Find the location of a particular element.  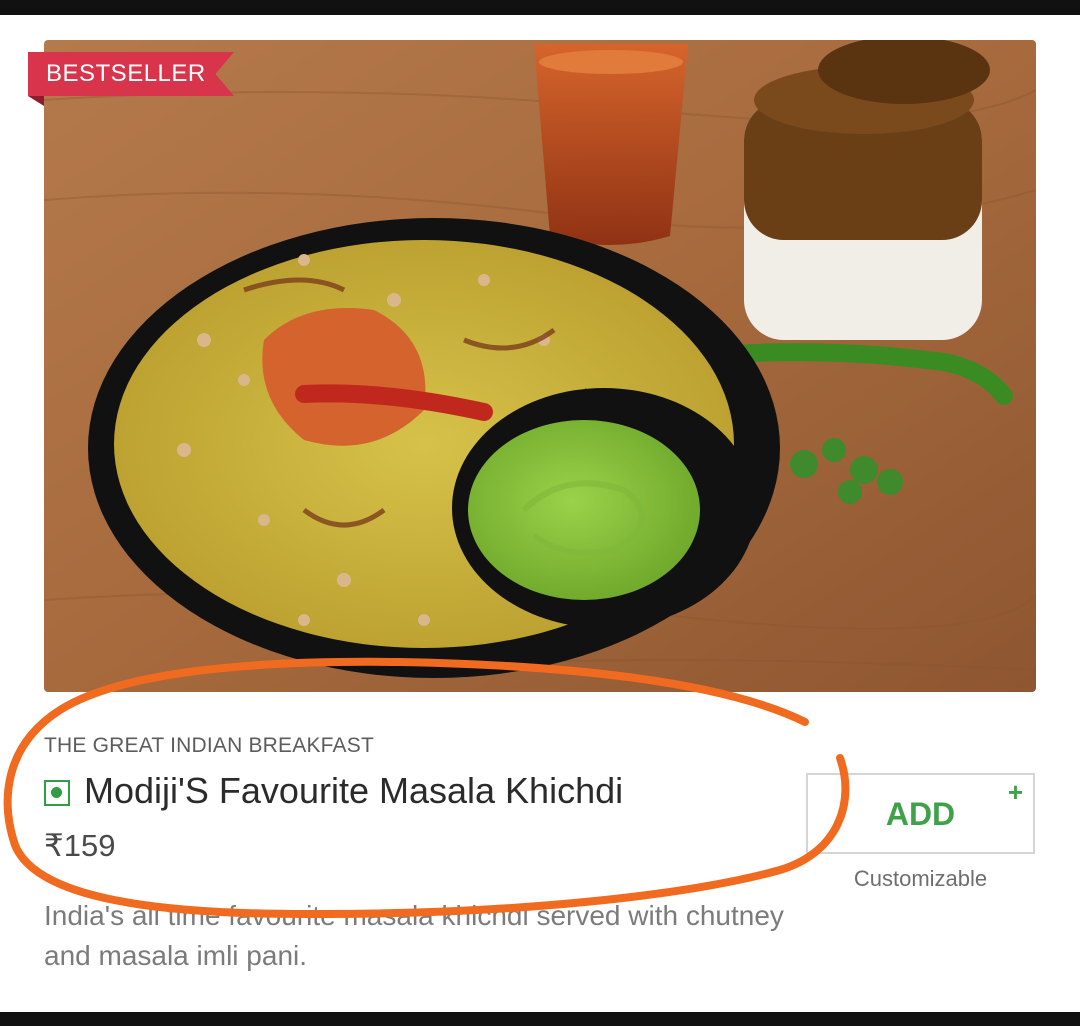

item-category: THE GREAT INDIAN BREAKFAST is located at coordinates (209, 745).